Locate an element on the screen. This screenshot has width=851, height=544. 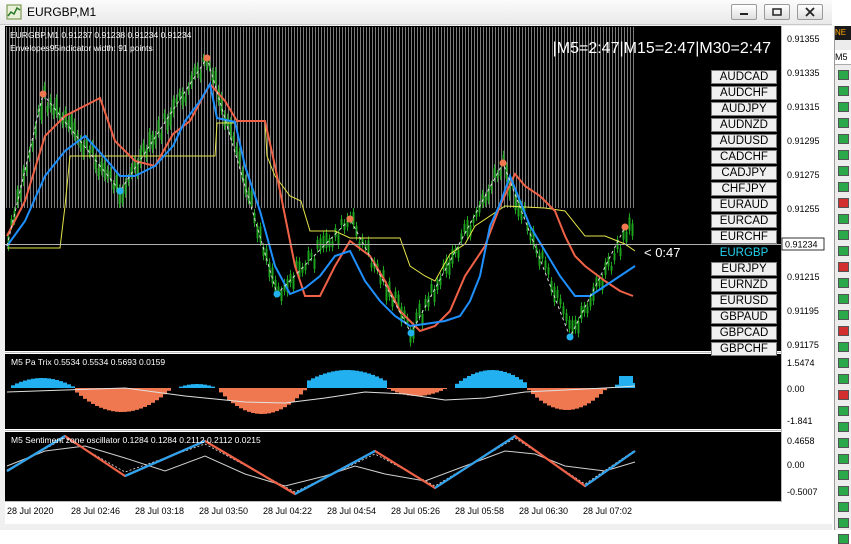
time-tick: 28 Jul 02:46 is located at coordinates (95, 511).